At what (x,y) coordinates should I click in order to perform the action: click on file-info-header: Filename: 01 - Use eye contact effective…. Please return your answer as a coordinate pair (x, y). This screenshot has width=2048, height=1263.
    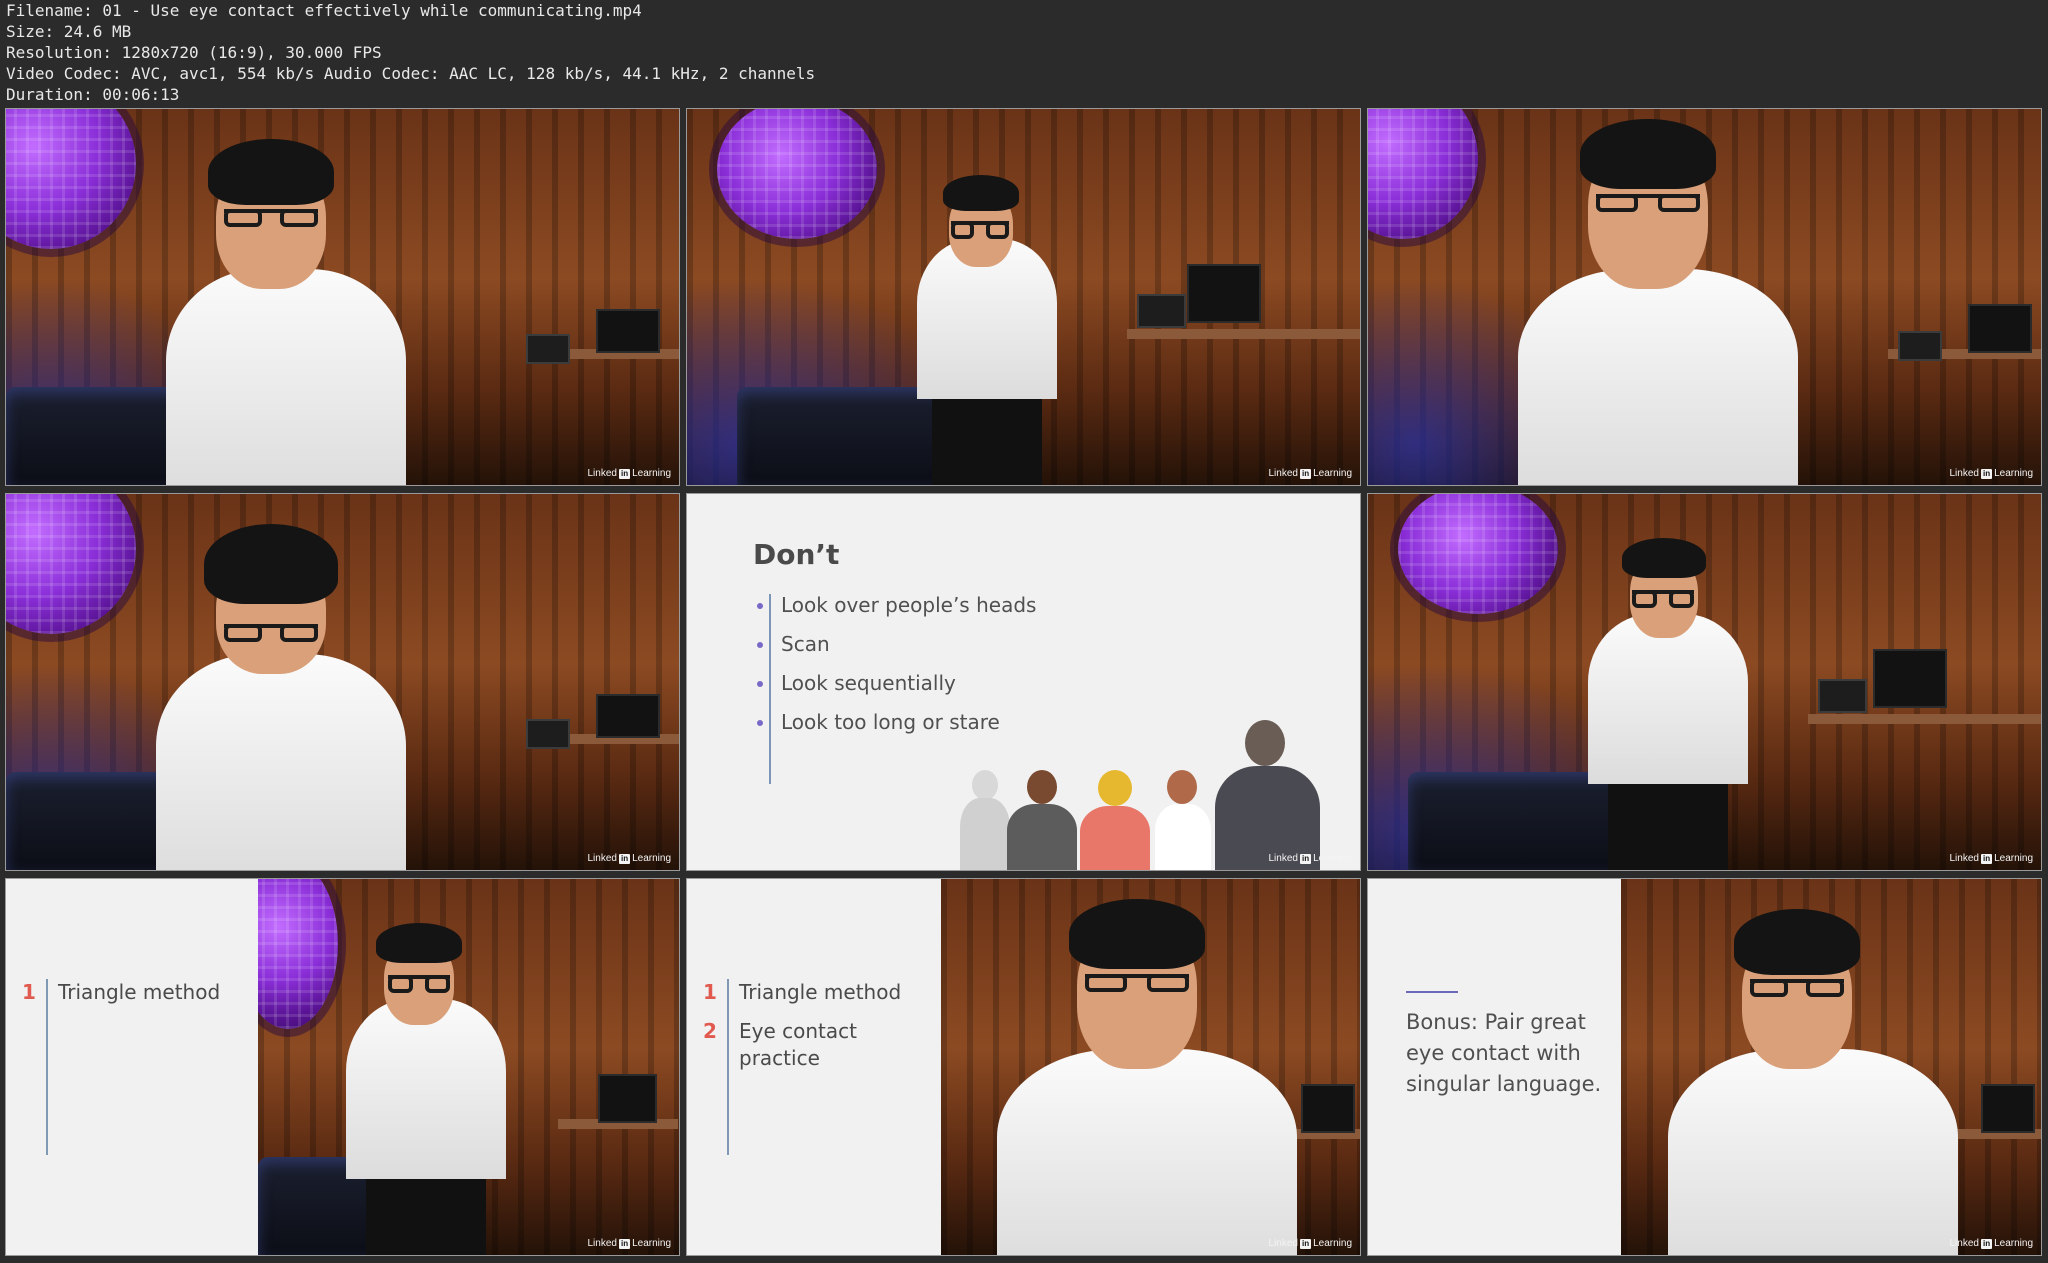
    Looking at the image, I should click on (1021, 53).